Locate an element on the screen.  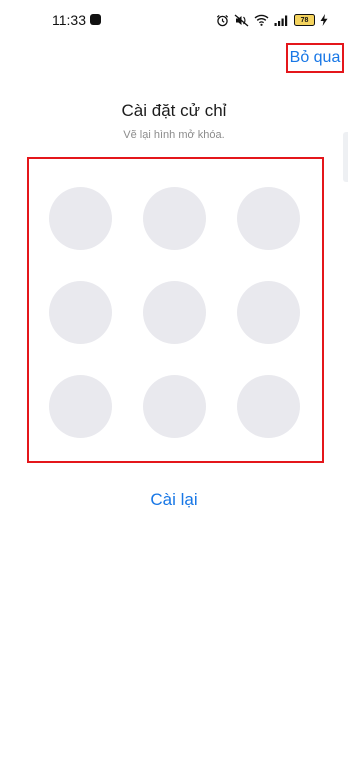
skip-button: Bỏ qua is located at coordinates (315, 58).